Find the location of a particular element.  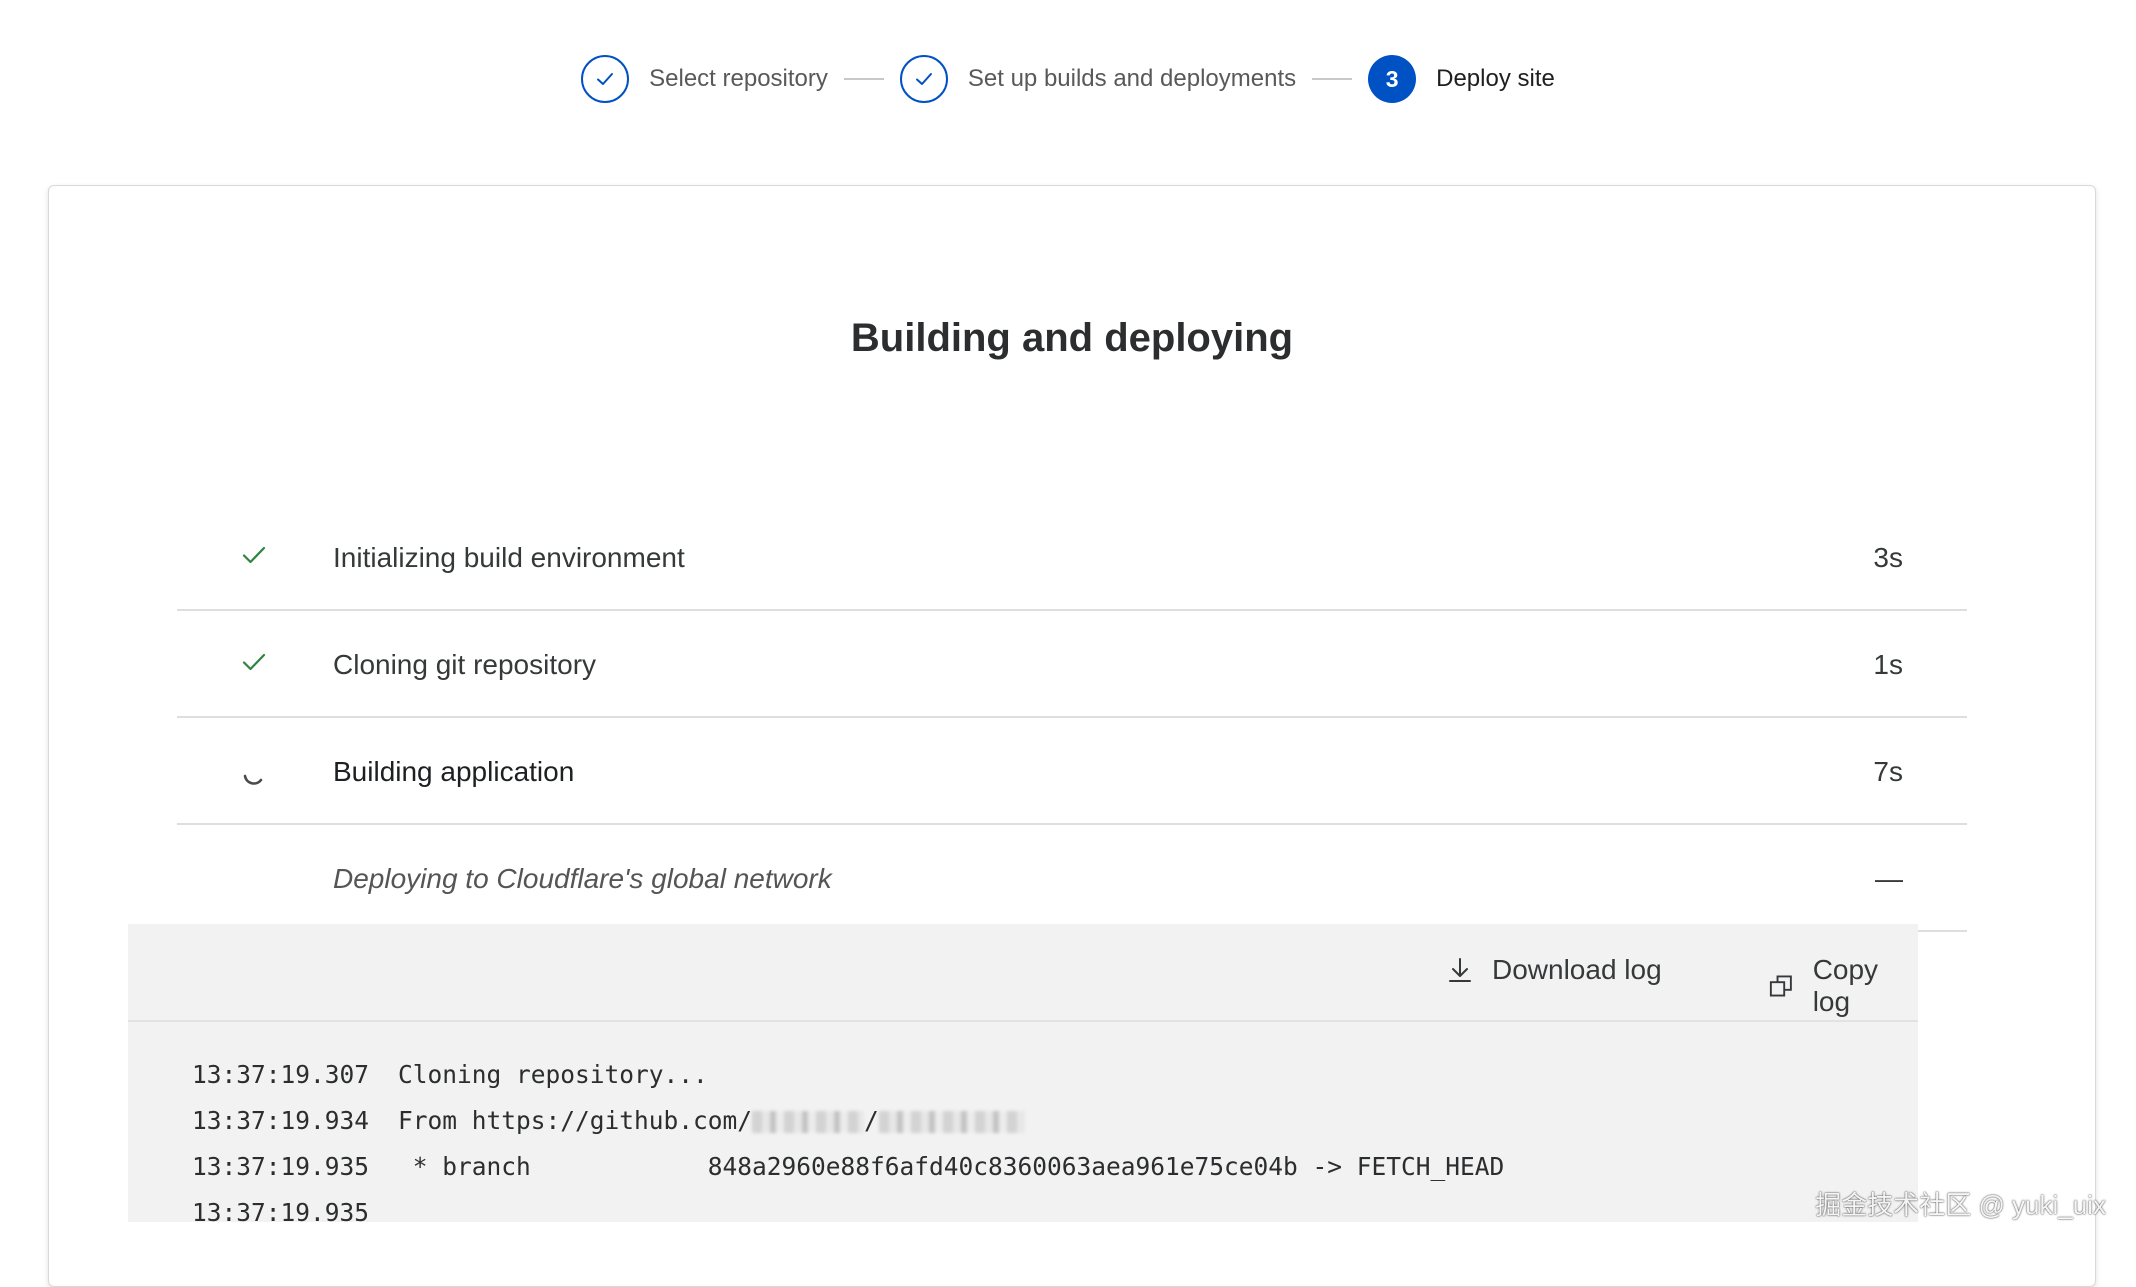

log-text: From https://github.com/ is located at coordinates (575, 1120).